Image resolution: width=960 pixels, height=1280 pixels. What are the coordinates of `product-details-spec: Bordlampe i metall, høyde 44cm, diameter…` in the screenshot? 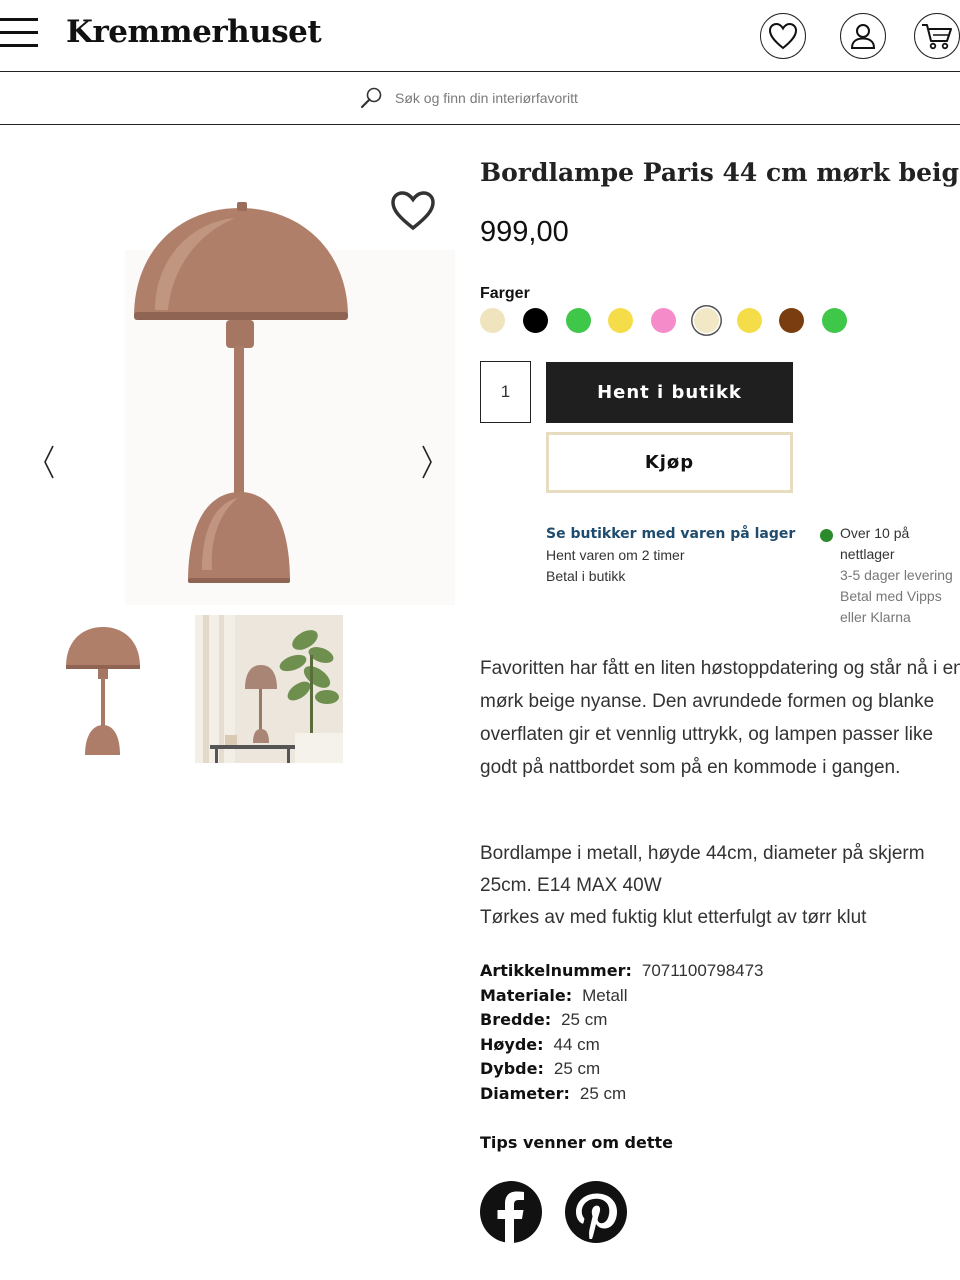 It's located at (702, 869).